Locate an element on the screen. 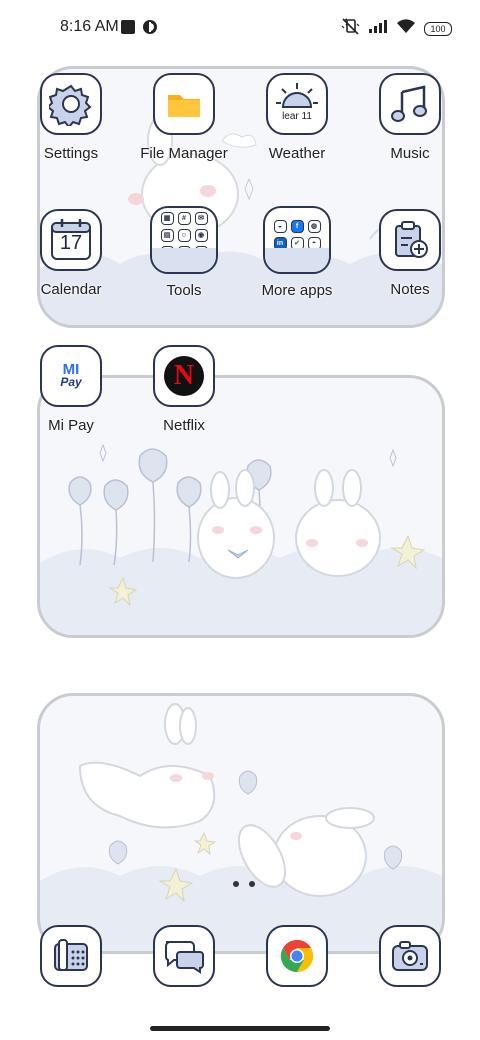 The width and height of the screenshot is (480, 1040). app-netflix: N Netflix is located at coordinates (184, 389).